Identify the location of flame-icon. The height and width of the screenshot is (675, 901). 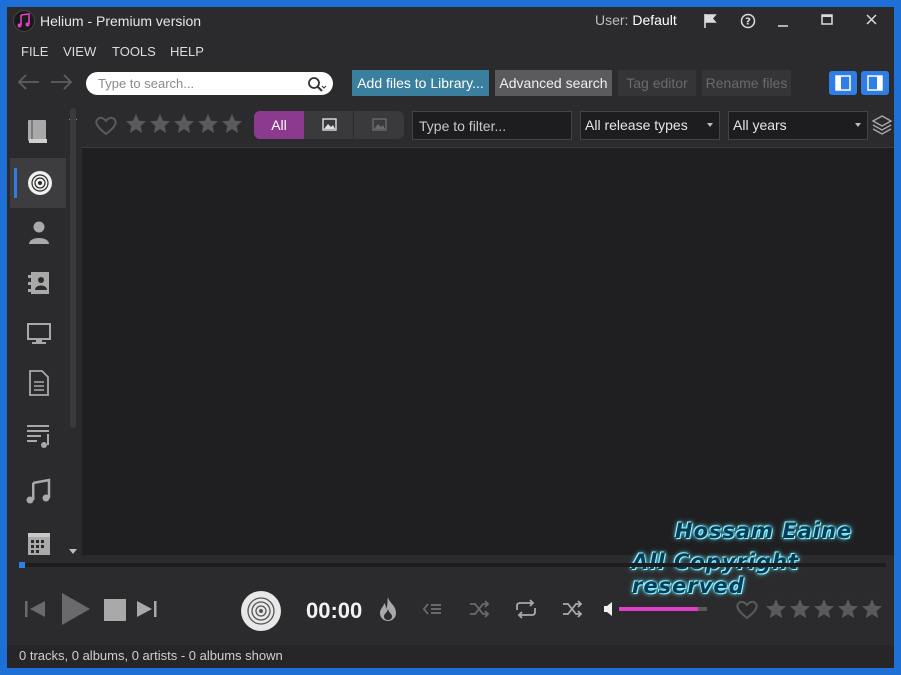
(388, 611).